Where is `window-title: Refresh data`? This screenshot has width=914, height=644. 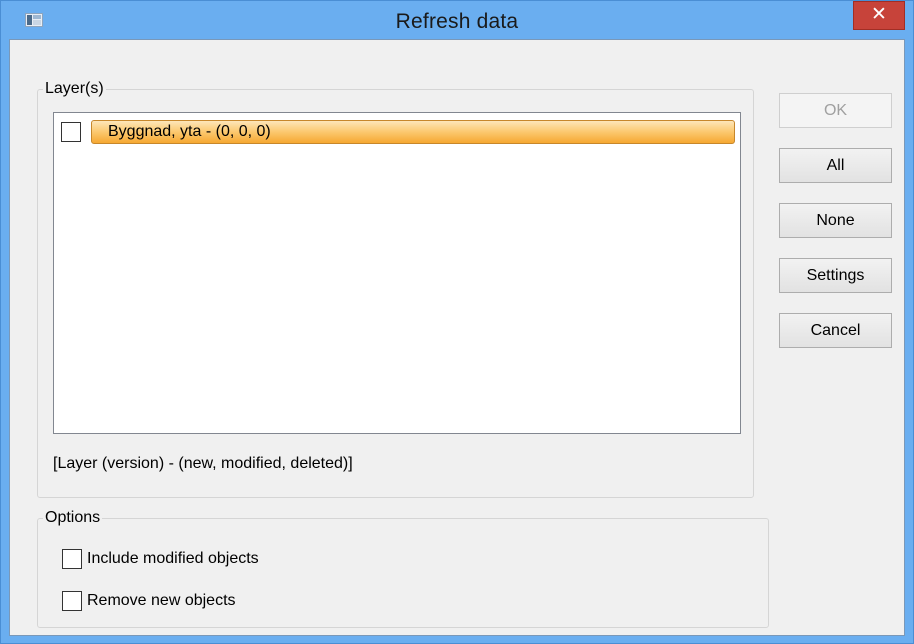
window-title: Refresh data is located at coordinates (457, 21).